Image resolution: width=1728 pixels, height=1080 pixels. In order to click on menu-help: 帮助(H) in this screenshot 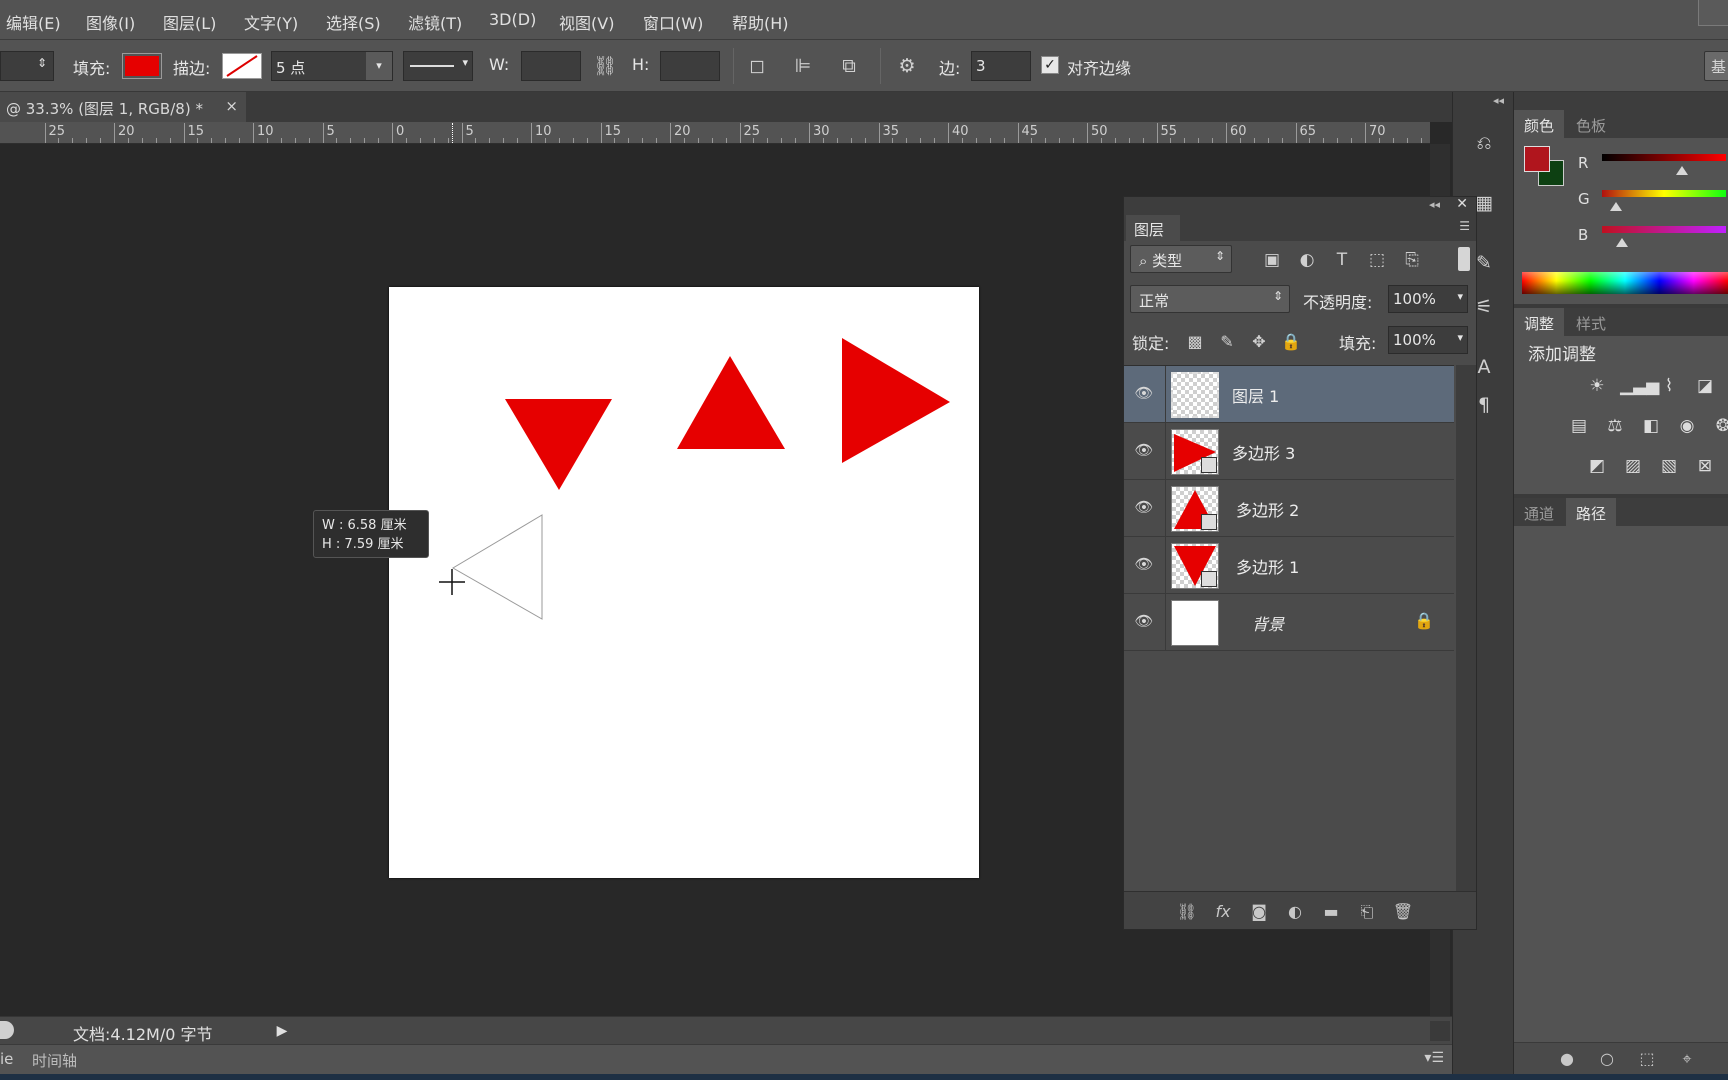, I will do `click(760, 22)`.